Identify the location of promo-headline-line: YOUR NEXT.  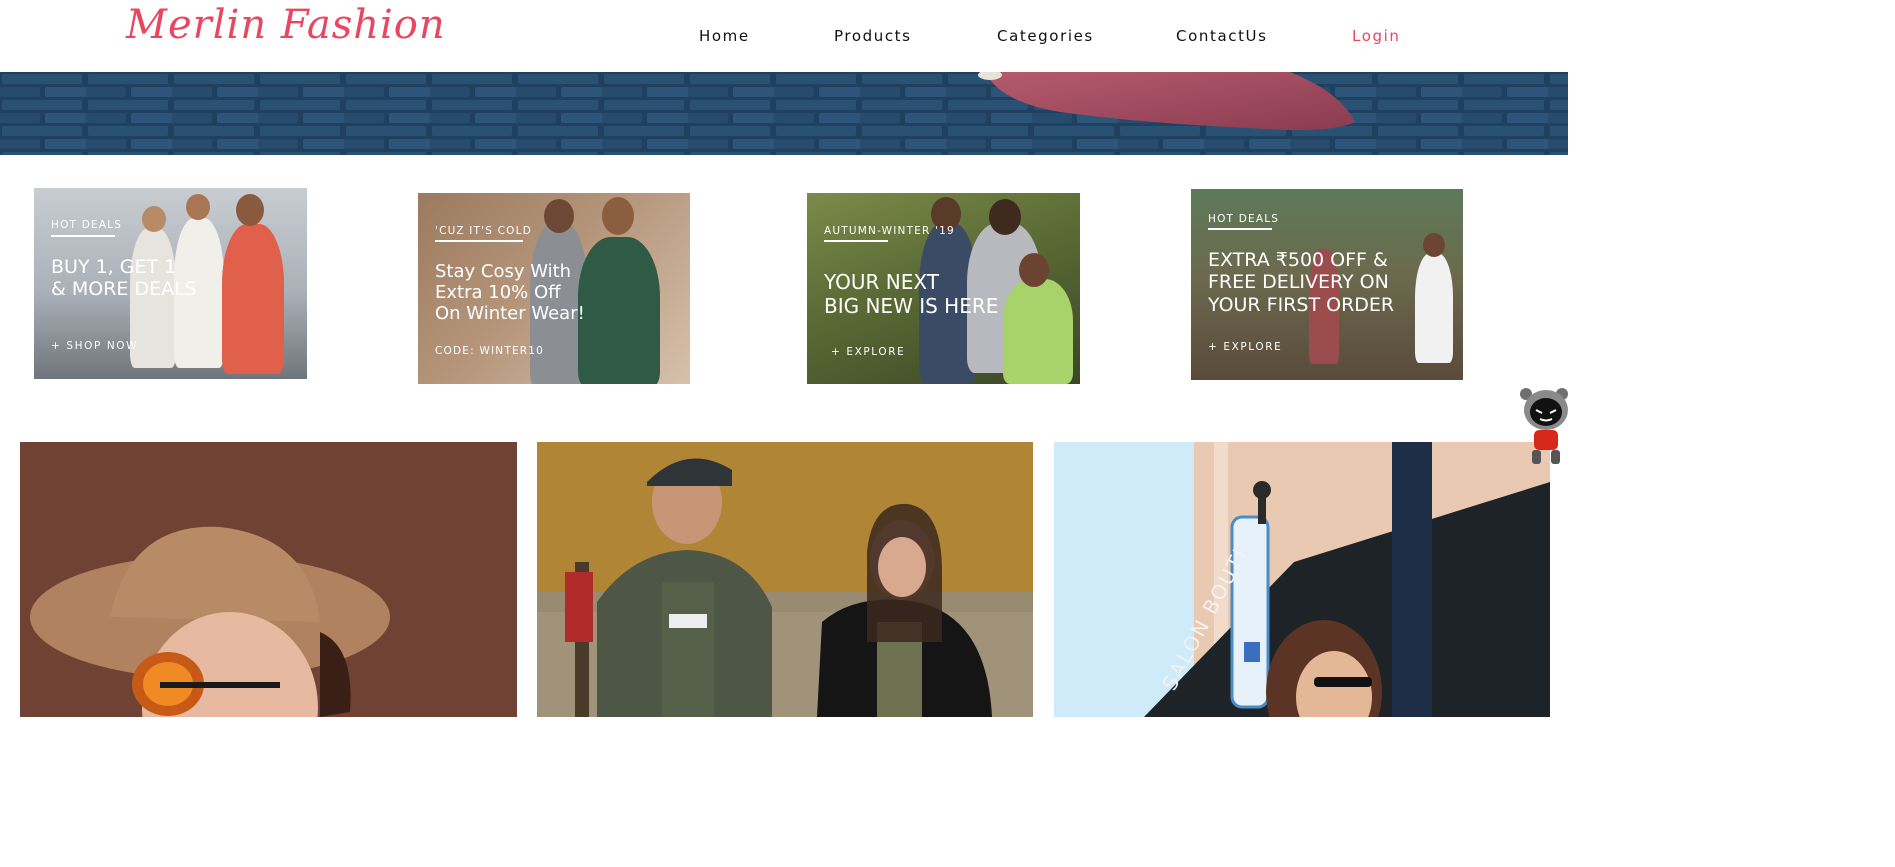
(881, 282).